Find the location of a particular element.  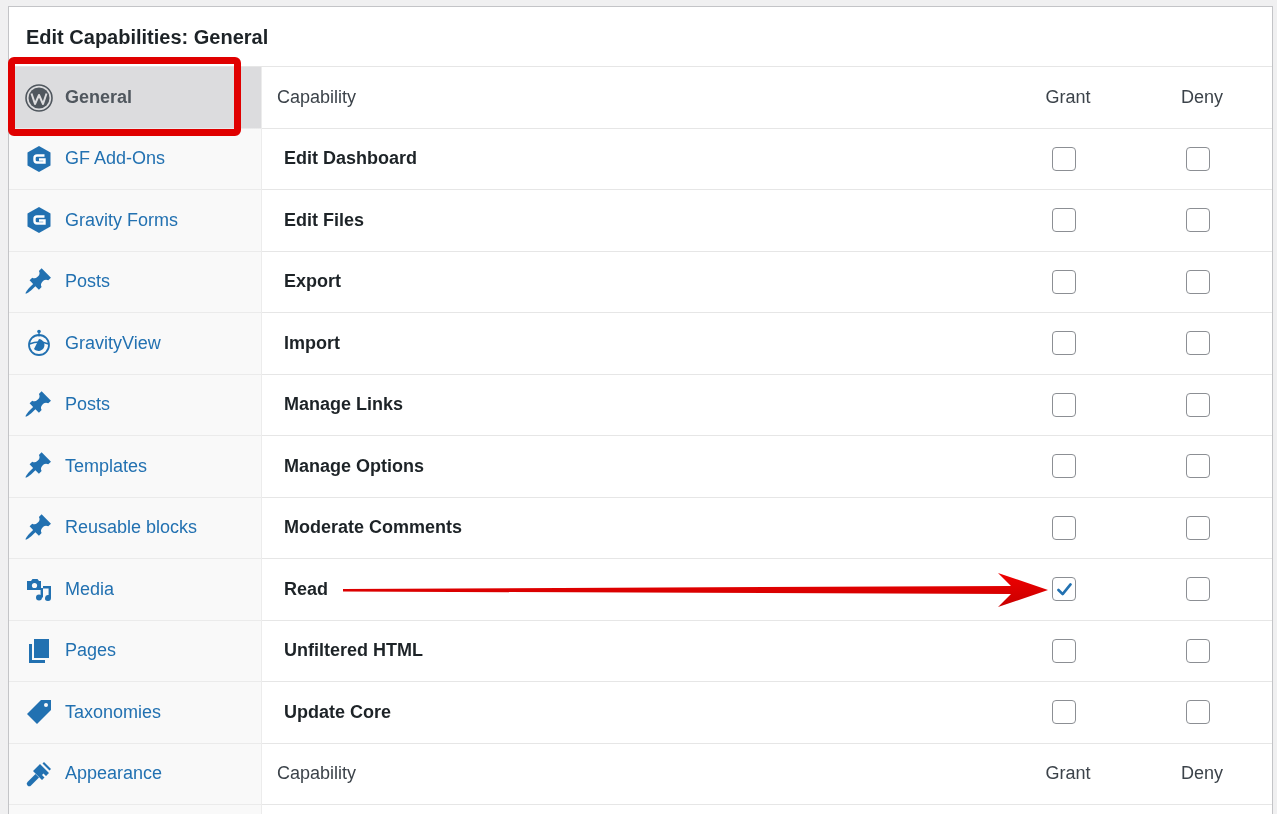

sidebar-item: Appearance is located at coordinates (135, 774).